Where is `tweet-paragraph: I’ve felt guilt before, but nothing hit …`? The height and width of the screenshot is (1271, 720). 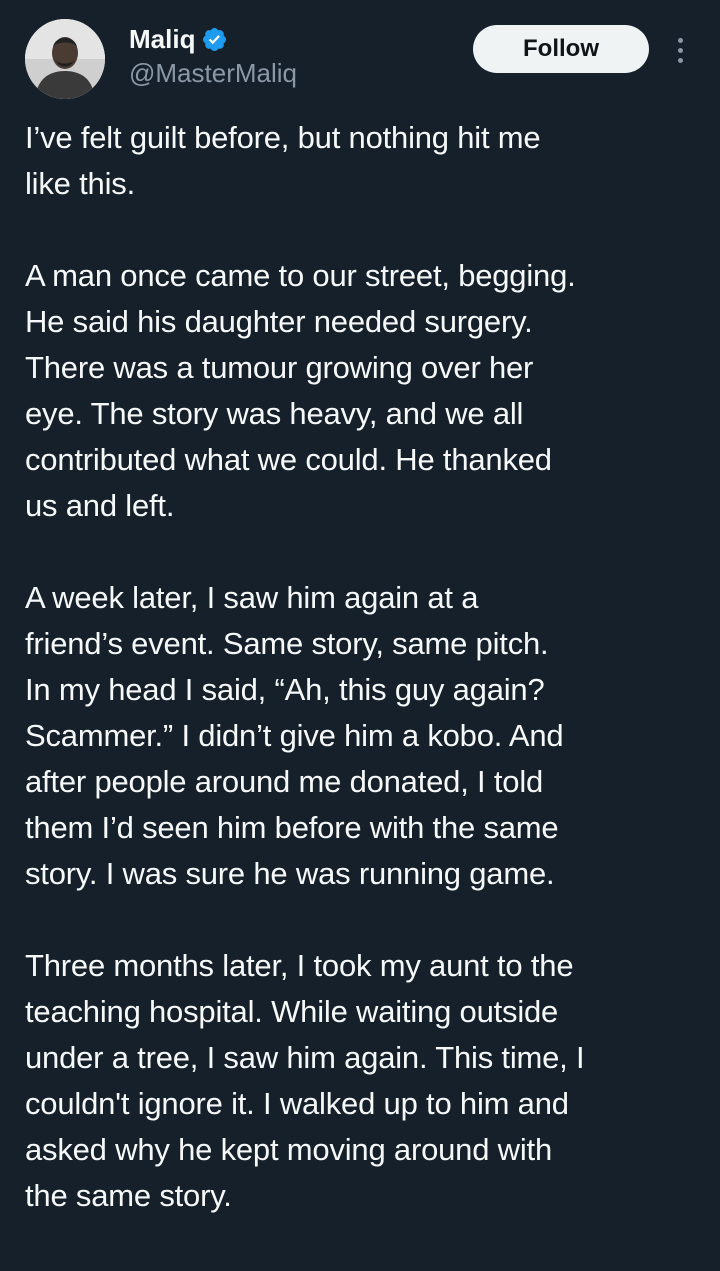 tweet-paragraph: I’ve felt guilt before, but nothing hit … is located at coordinates (365, 161).